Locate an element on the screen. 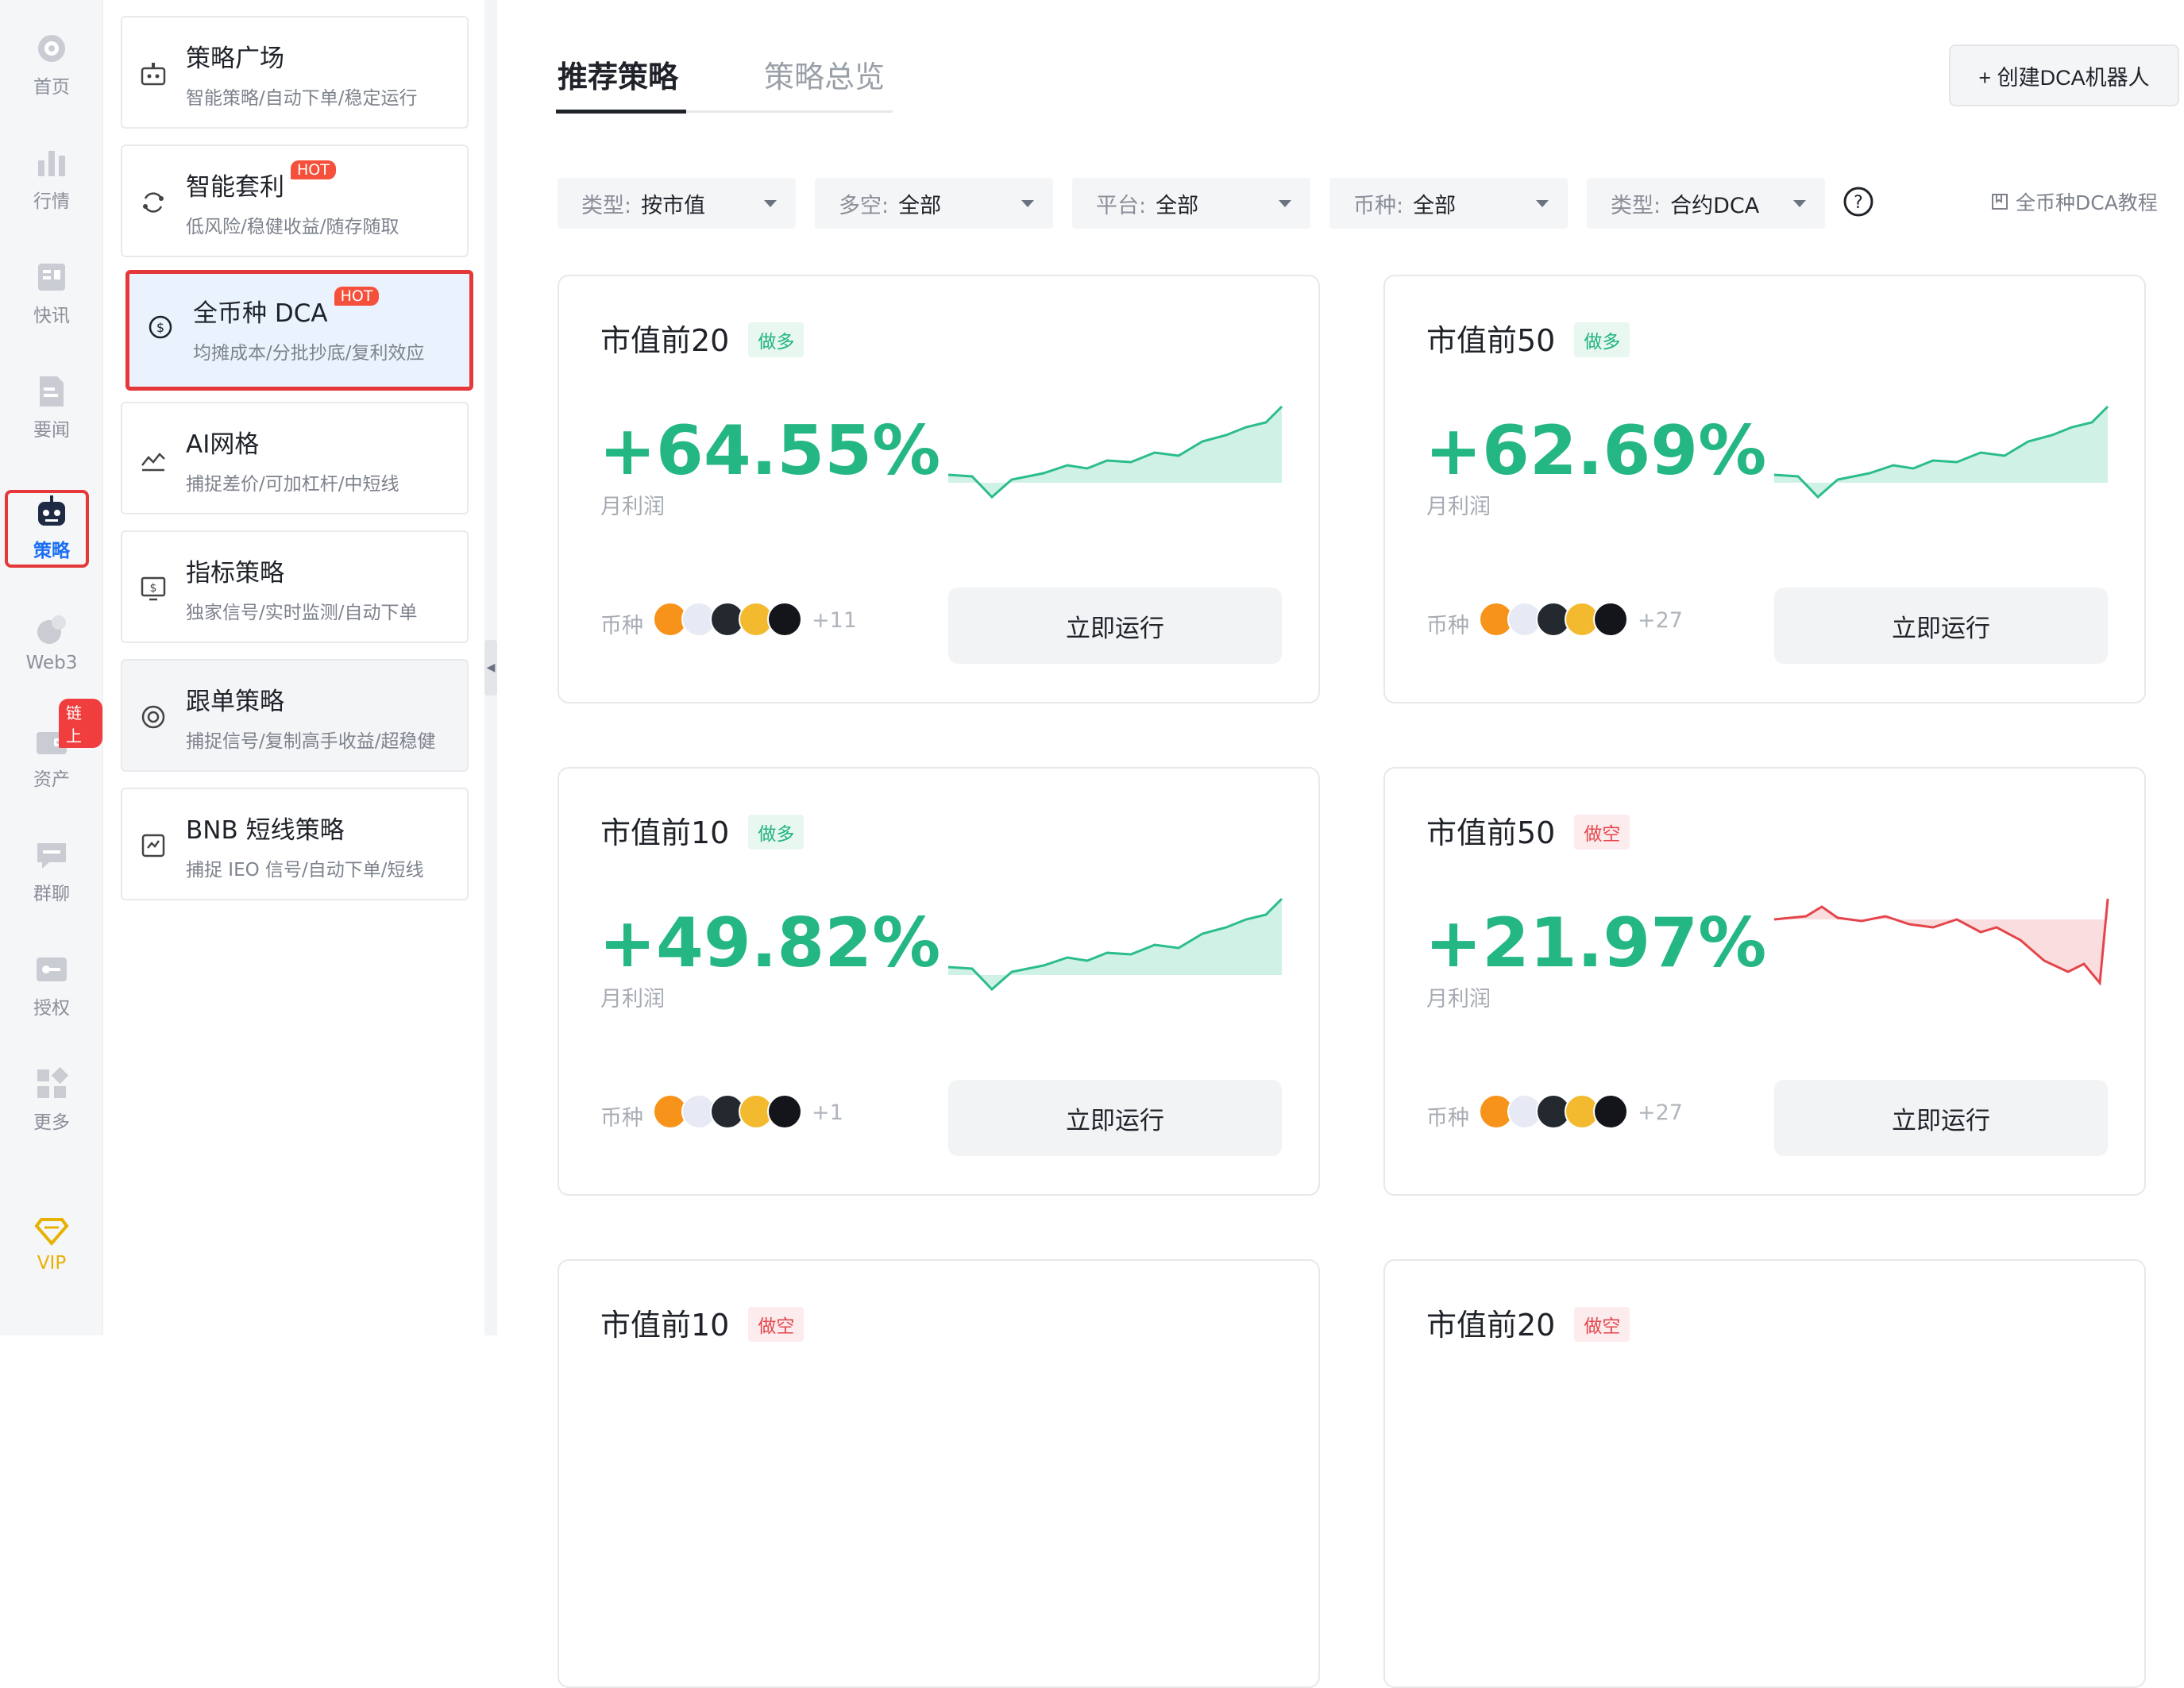 The height and width of the screenshot is (1688, 2184). monthly-profit-value: +21.97% is located at coordinates (1596, 943).